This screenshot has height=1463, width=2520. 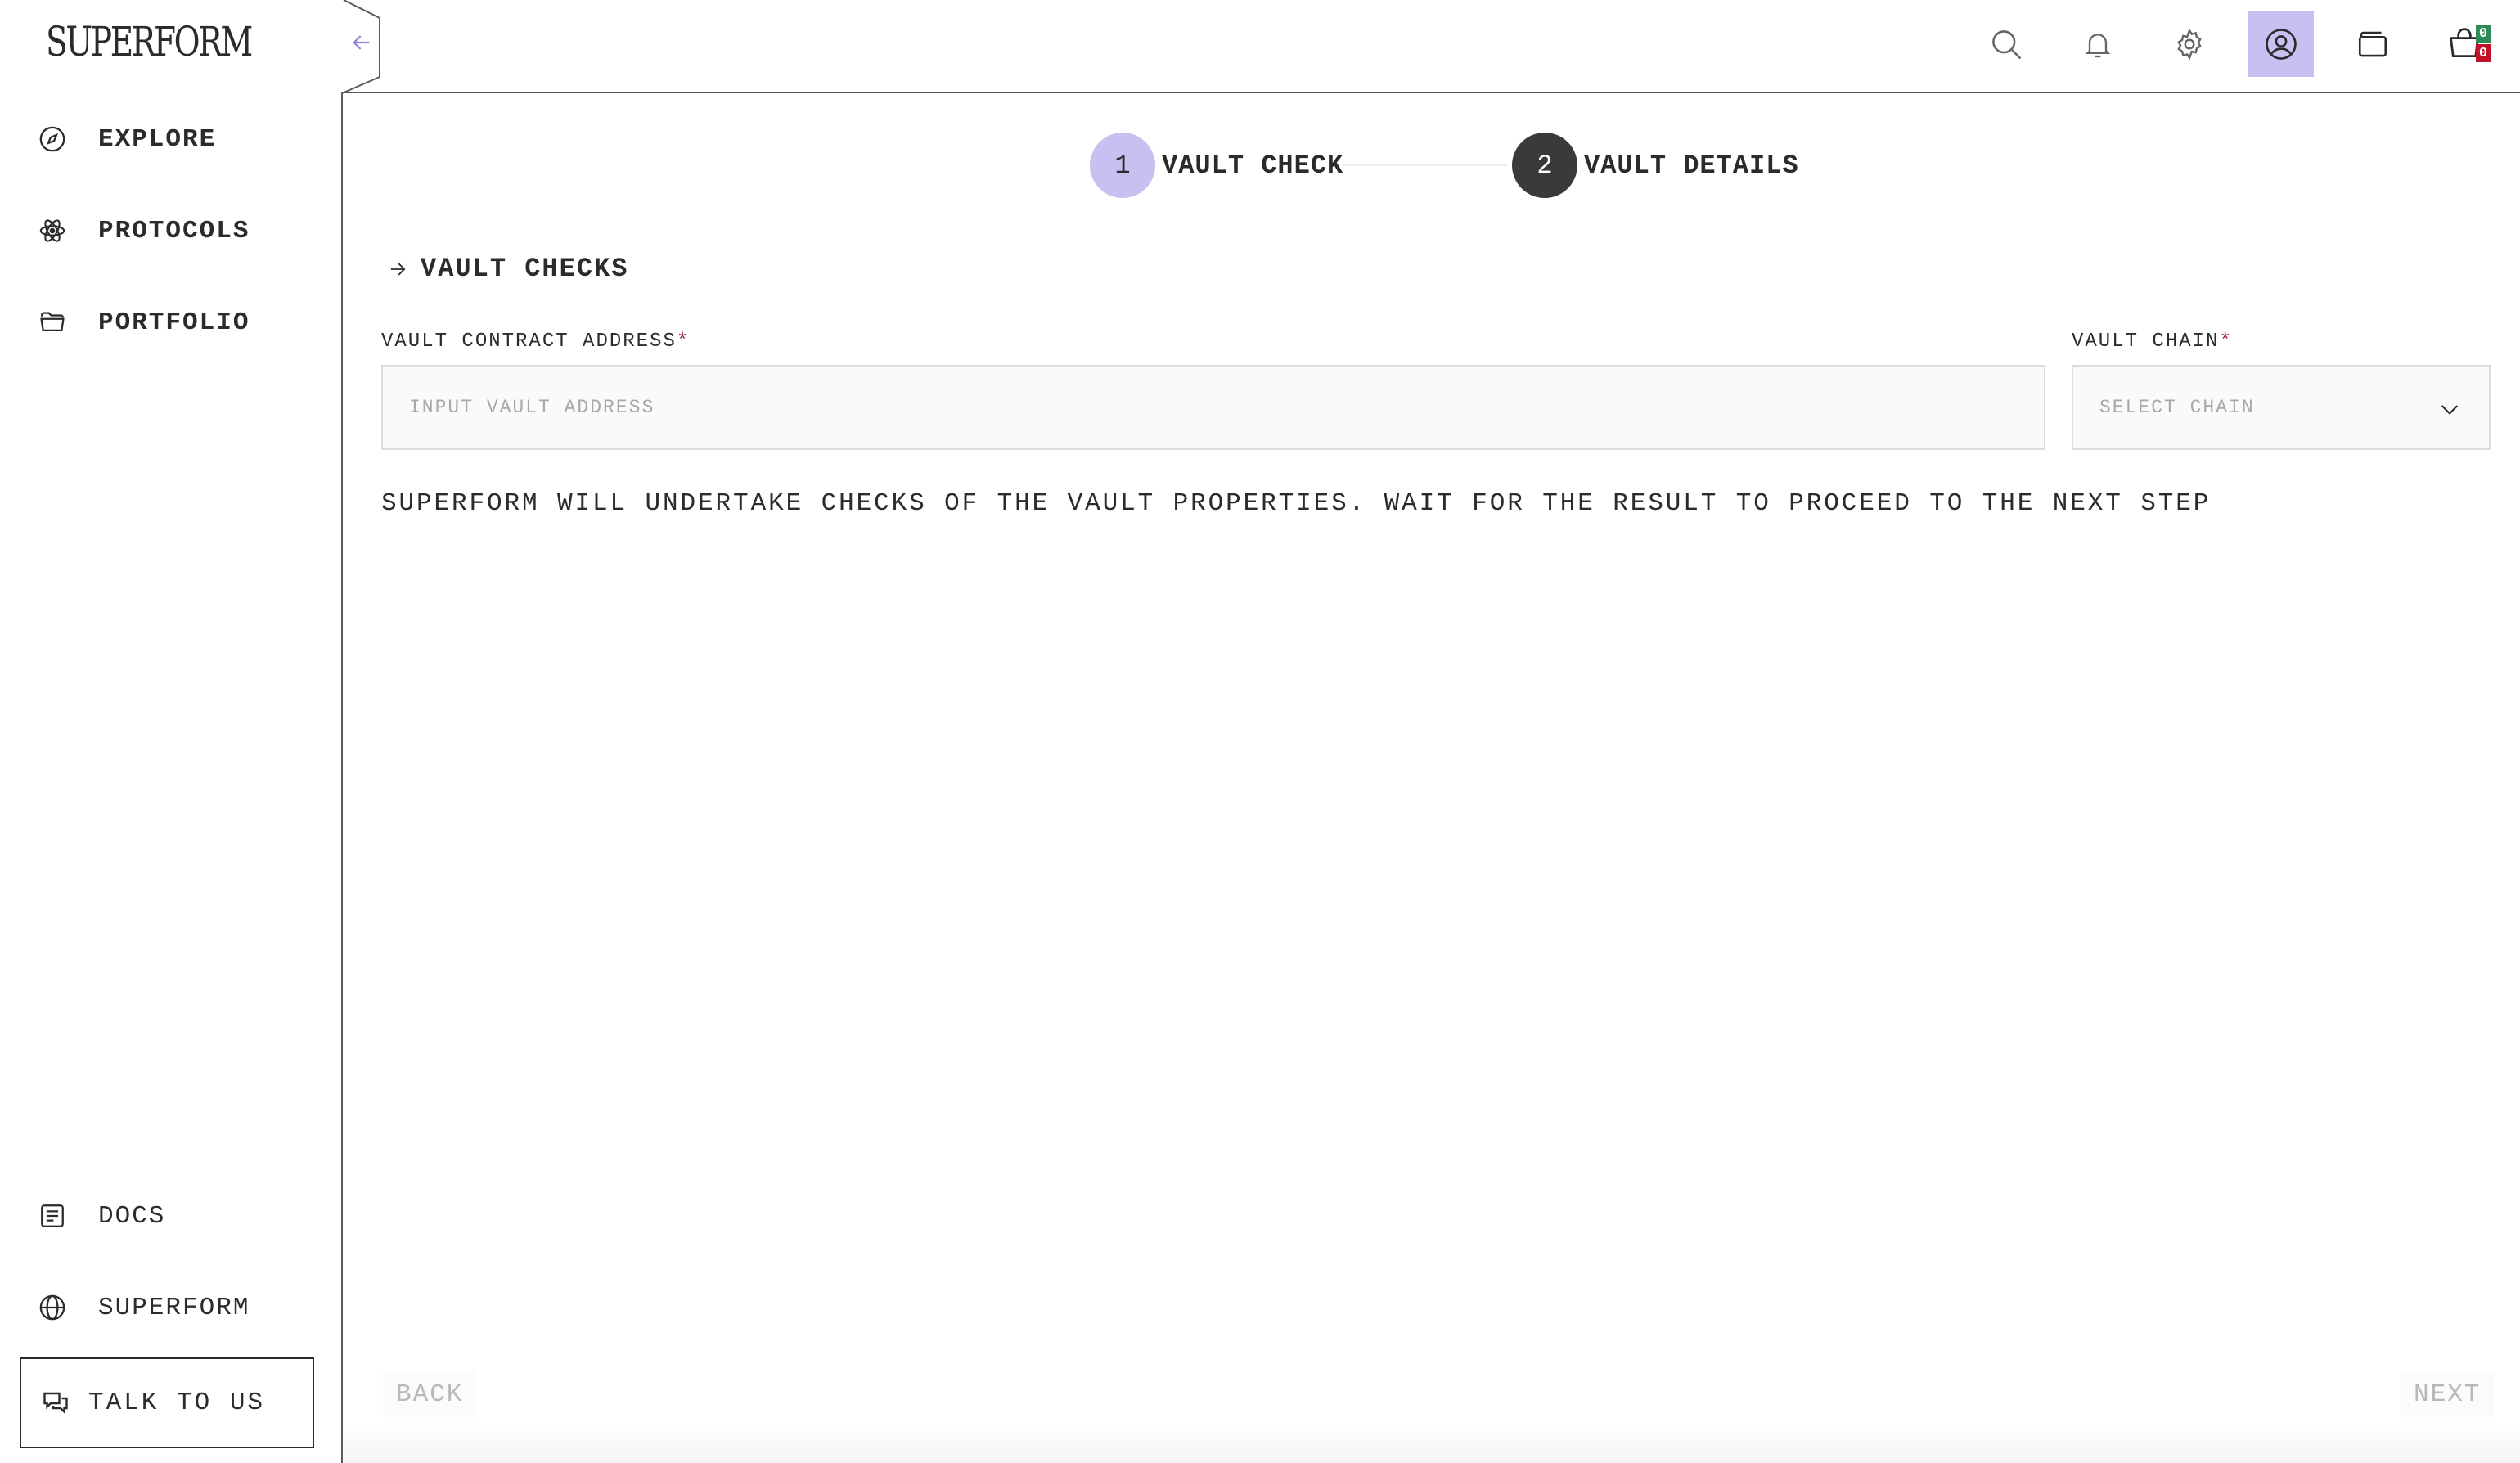 What do you see at coordinates (1431, 93) in the screenshot?
I see `topbar-divider` at bounding box center [1431, 93].